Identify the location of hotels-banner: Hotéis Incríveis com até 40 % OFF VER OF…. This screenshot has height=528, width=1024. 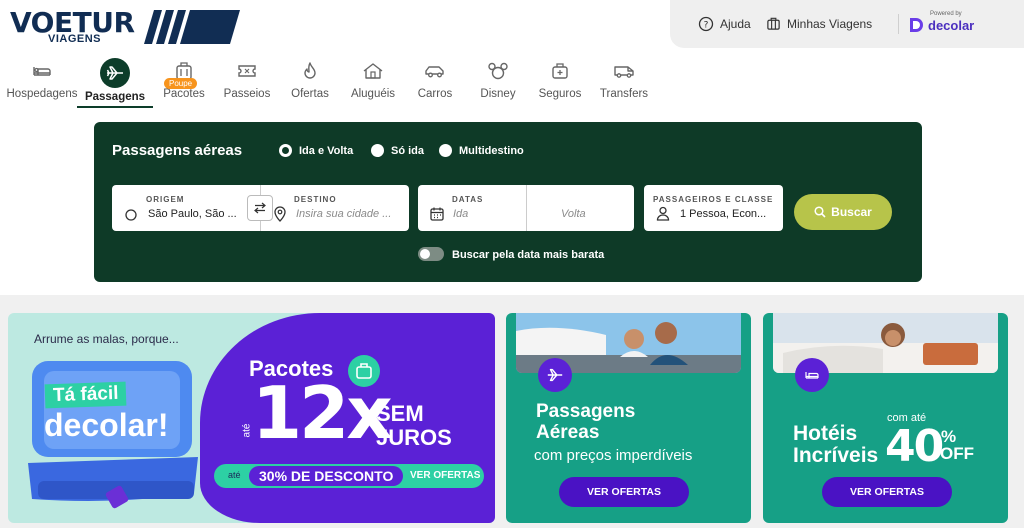
(885, 418).